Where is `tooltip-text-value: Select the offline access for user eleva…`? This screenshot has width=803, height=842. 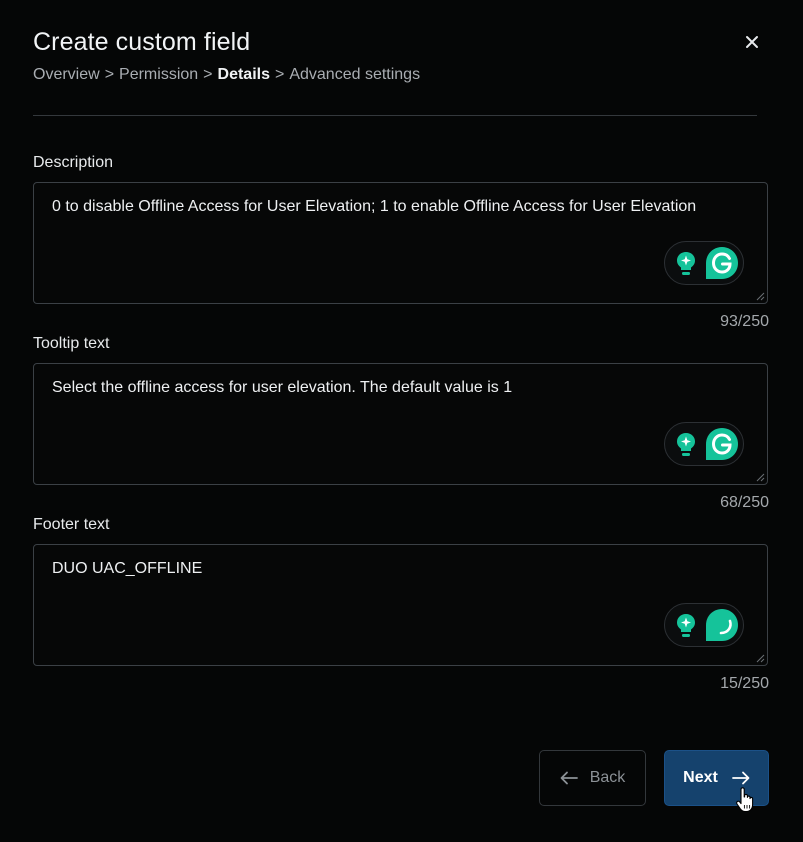 tooltip-text-value: Select the offline access for user eleva… is located at coordinates (282, 387).